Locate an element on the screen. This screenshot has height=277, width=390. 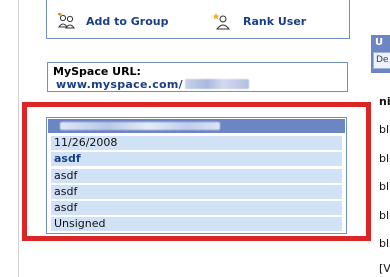
right-panel-tab: U De is located at coordinates (380, 54).